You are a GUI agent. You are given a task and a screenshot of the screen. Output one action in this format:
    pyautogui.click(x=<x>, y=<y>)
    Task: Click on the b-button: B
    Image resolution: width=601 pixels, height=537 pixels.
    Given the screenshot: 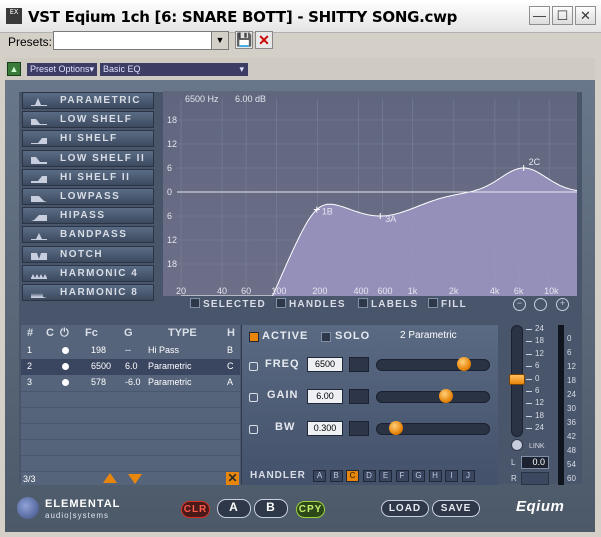 What is the action you would take?
    pyautogui.click(x=271, y=508)
    